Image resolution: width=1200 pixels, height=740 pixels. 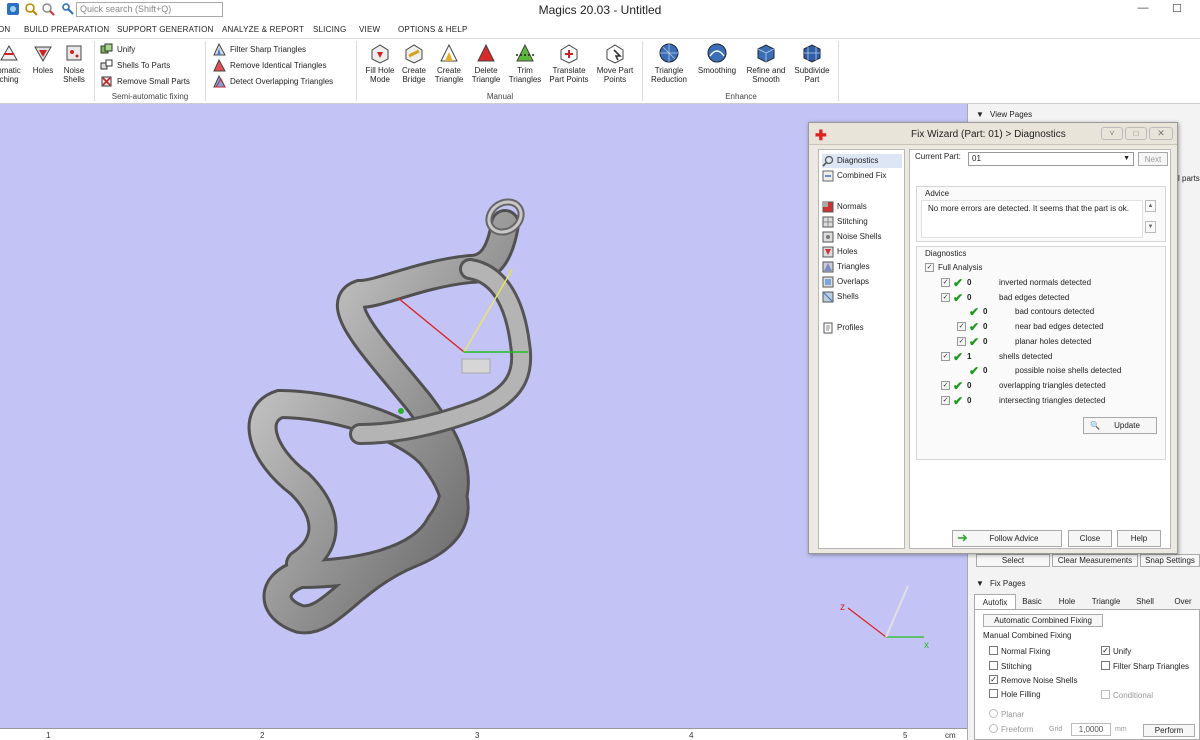 What do you see at coordinates (43, 58) in the screenshot?
I see `holes-button: Holes` at bounding box center [43, 58].